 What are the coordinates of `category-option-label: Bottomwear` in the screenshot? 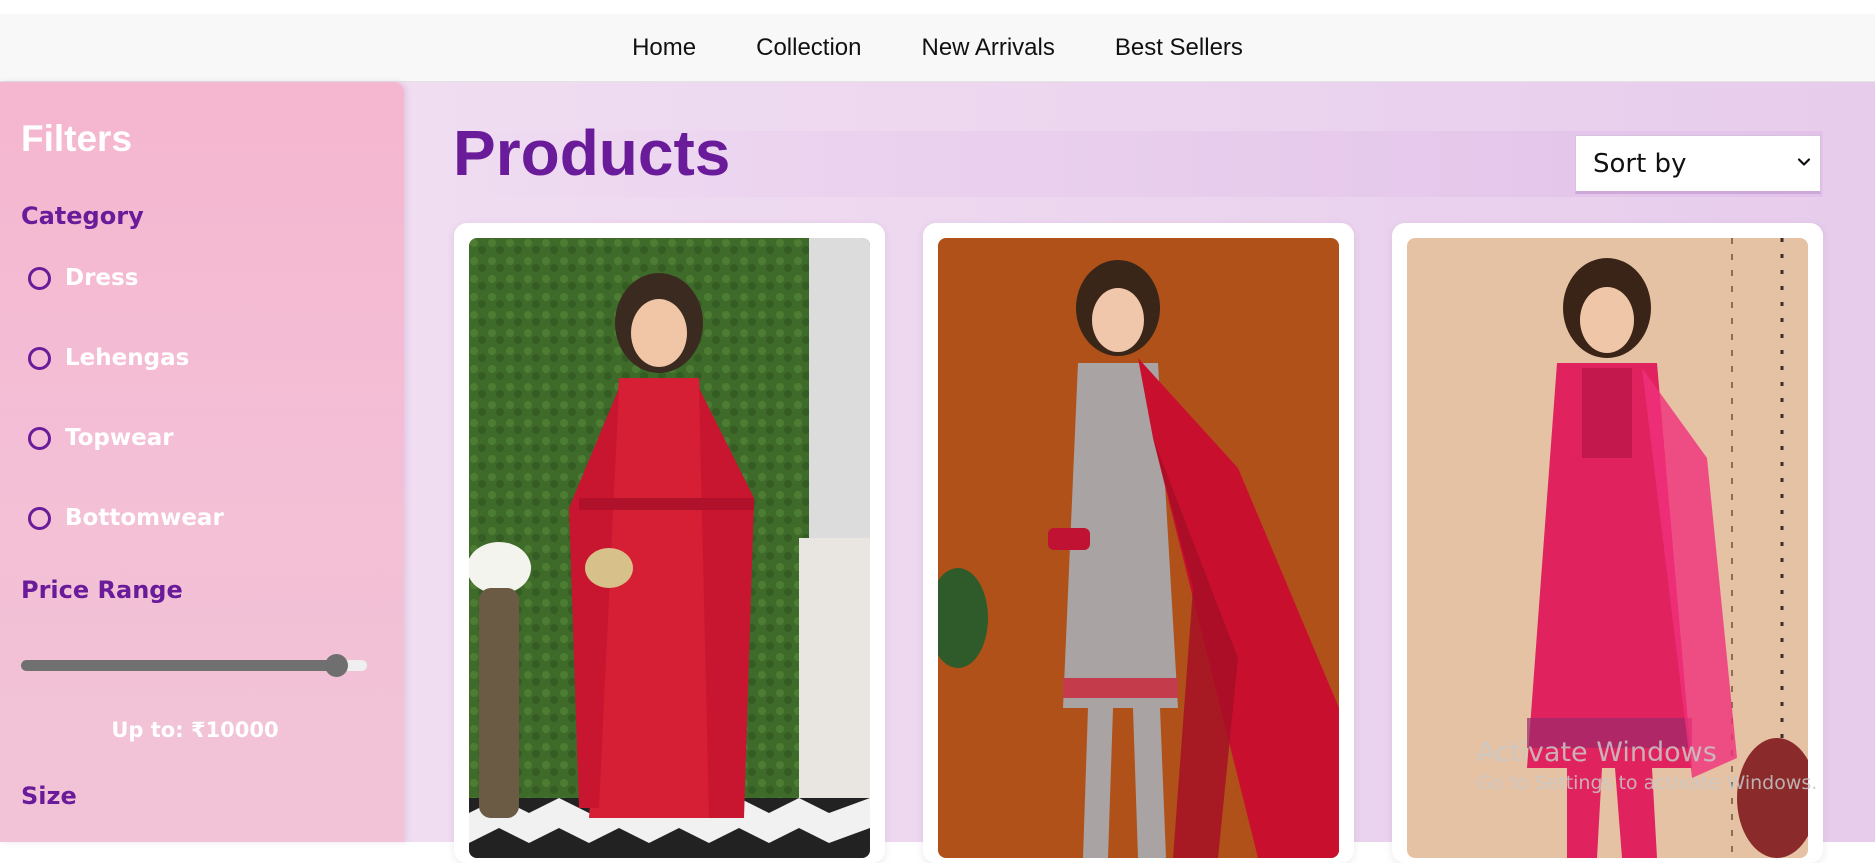 It's located at (144, 518).